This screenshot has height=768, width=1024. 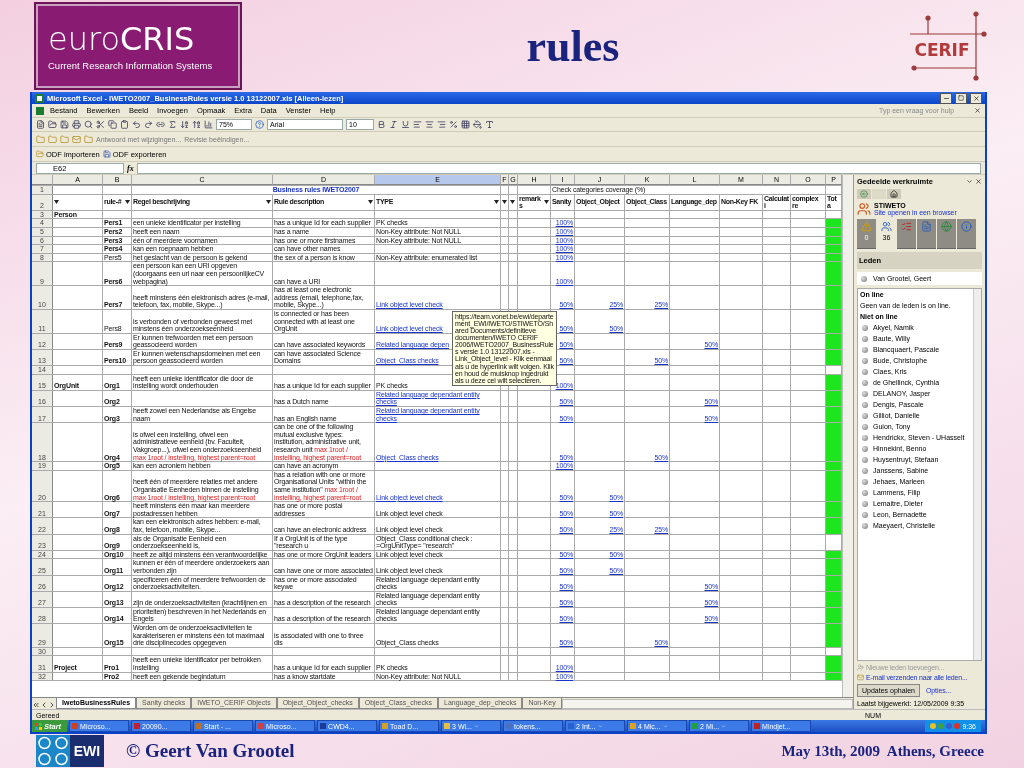 What do you see at coordinates (882, 751) in the screenshot?
I see `event-date: May 13th, 2009 Athens, Greece` at bounding box center [882, 751].